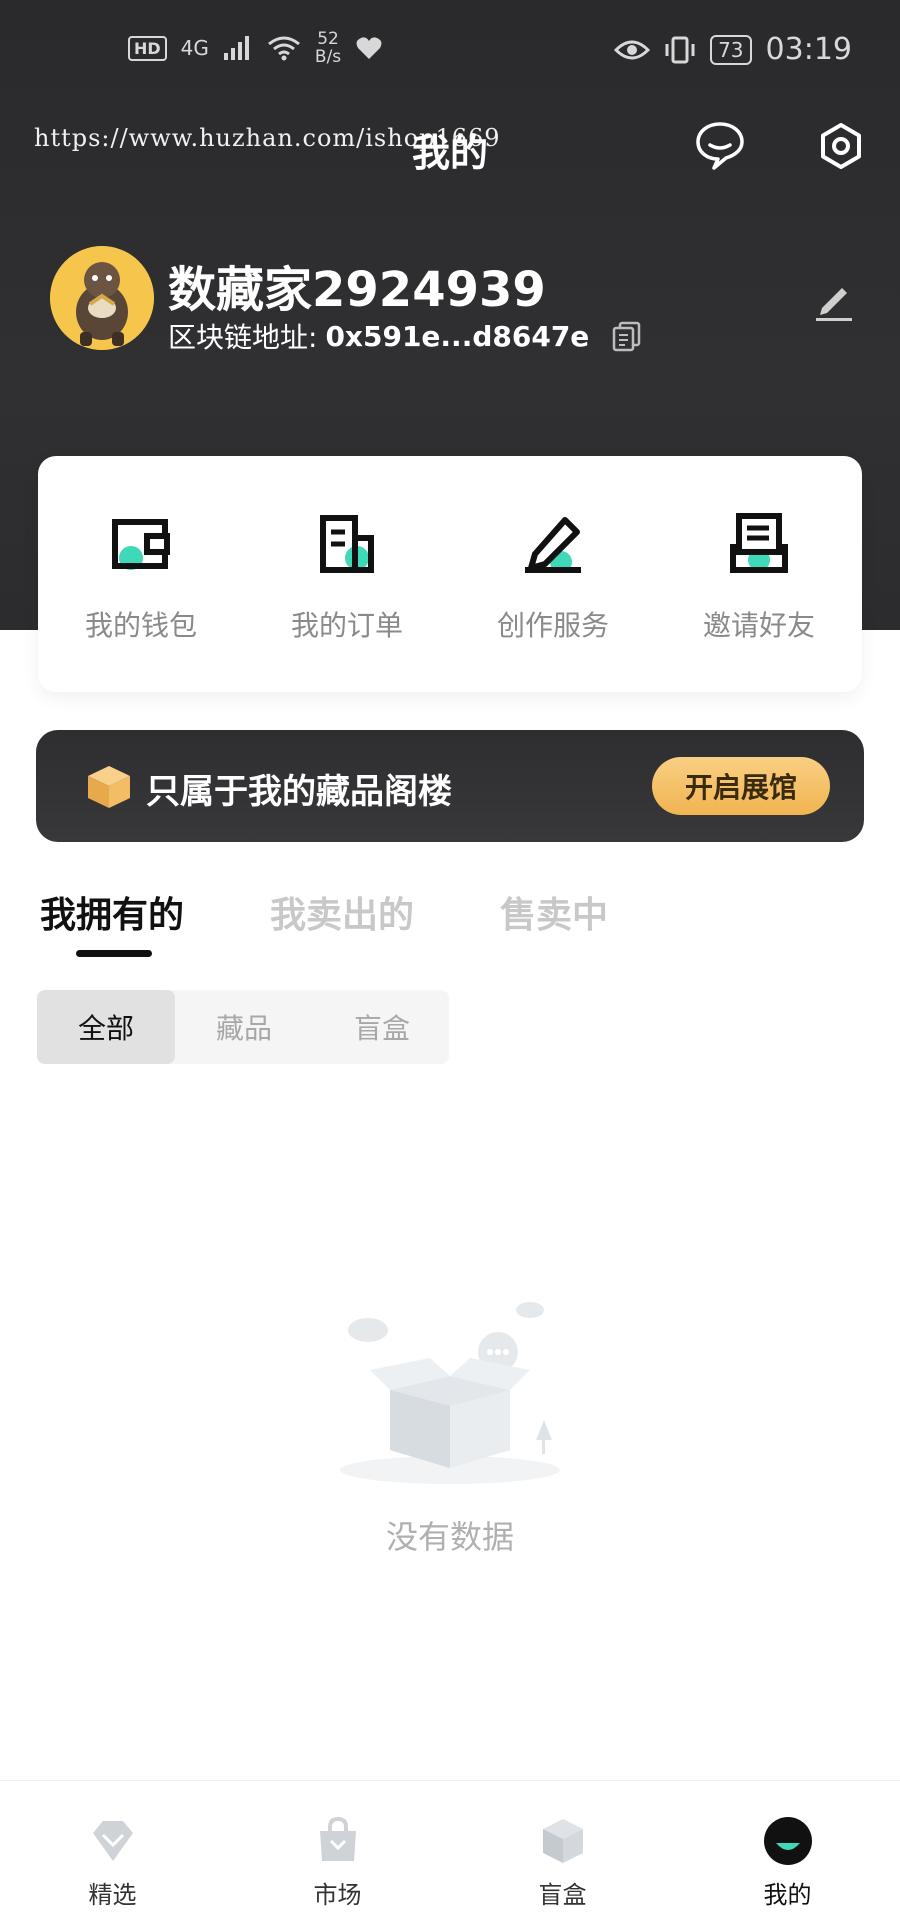  What do you see at coordinates (140, 625) in the screenshot?
I see `quick-action-label: 我的钱包` at bounding box center [140, 625].